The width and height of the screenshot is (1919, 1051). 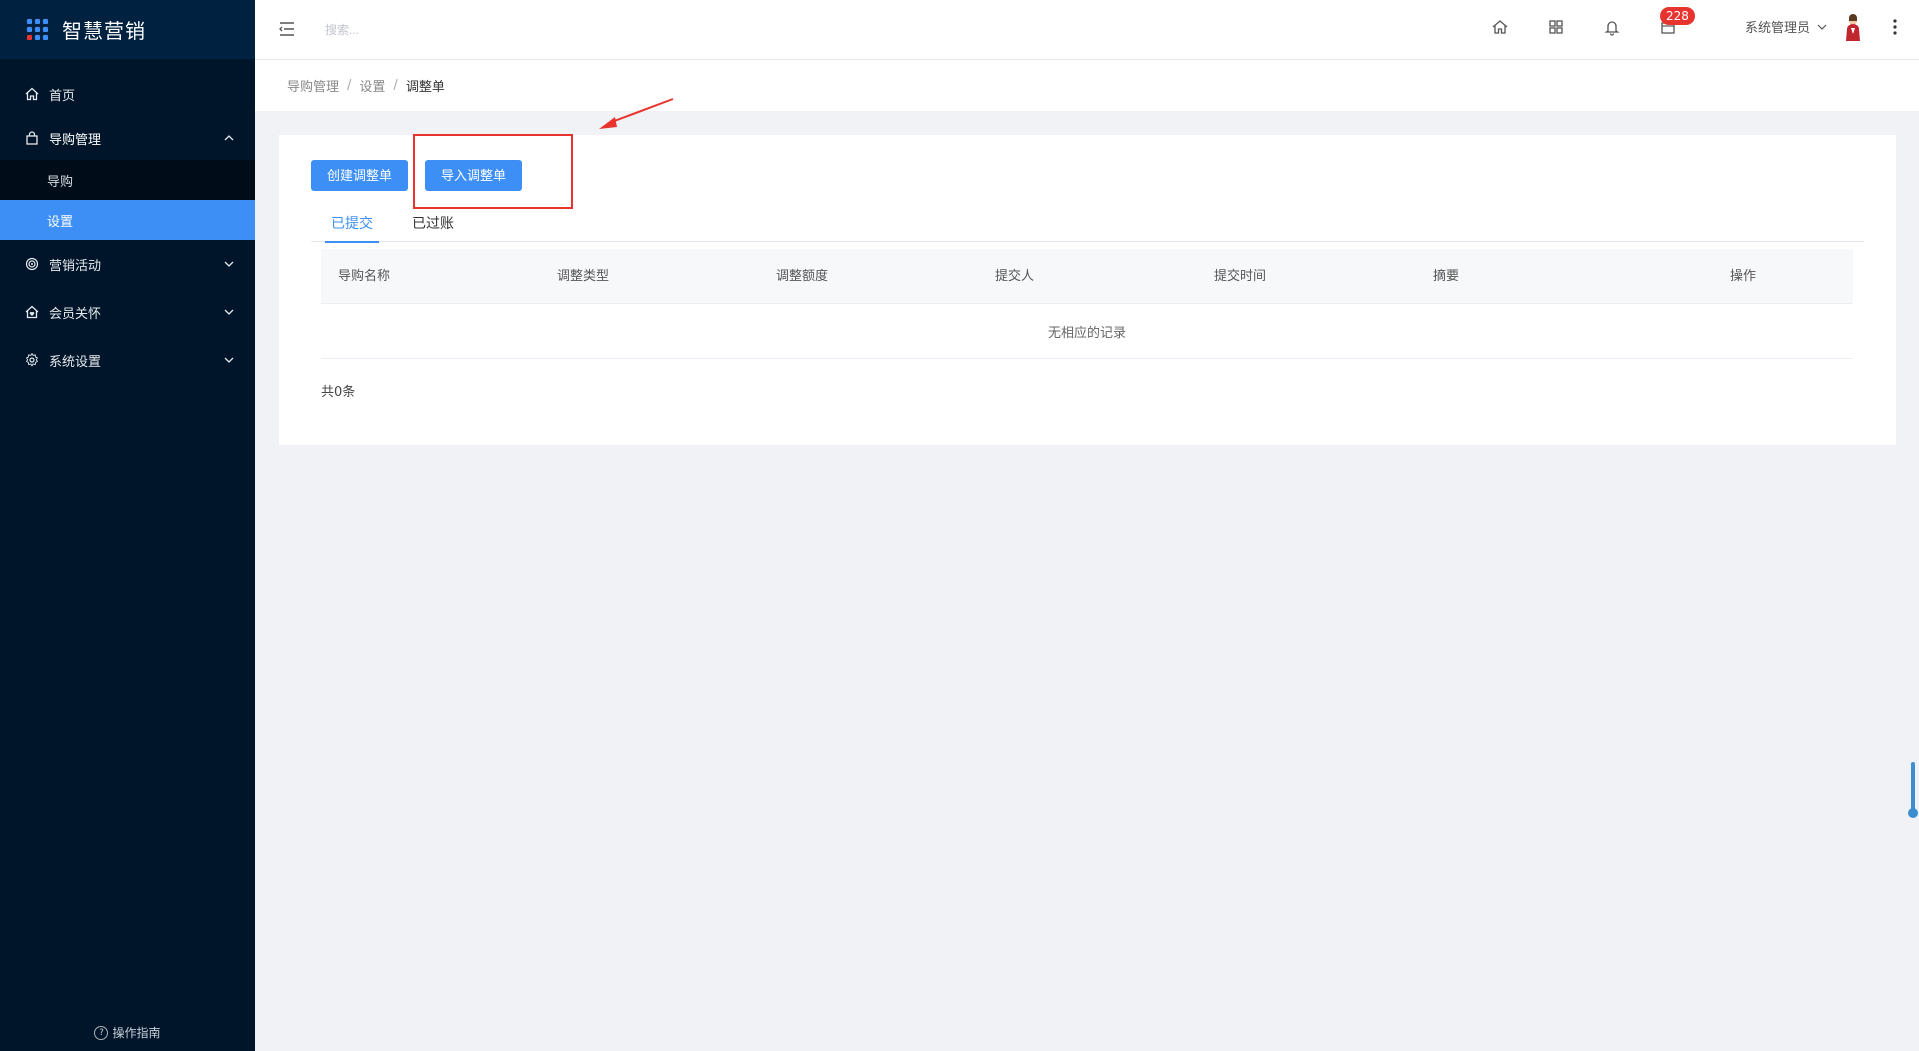 I want to click on empty-text: 无相应的记录, so click(x=1086, y=333).